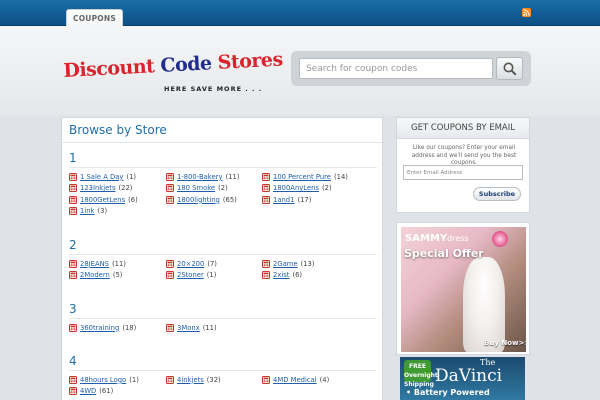  What do you see at coordinates (214, 264) in the screenshot?
I see `store-item: 20×200 (7)` at bounding box center [214, 264].